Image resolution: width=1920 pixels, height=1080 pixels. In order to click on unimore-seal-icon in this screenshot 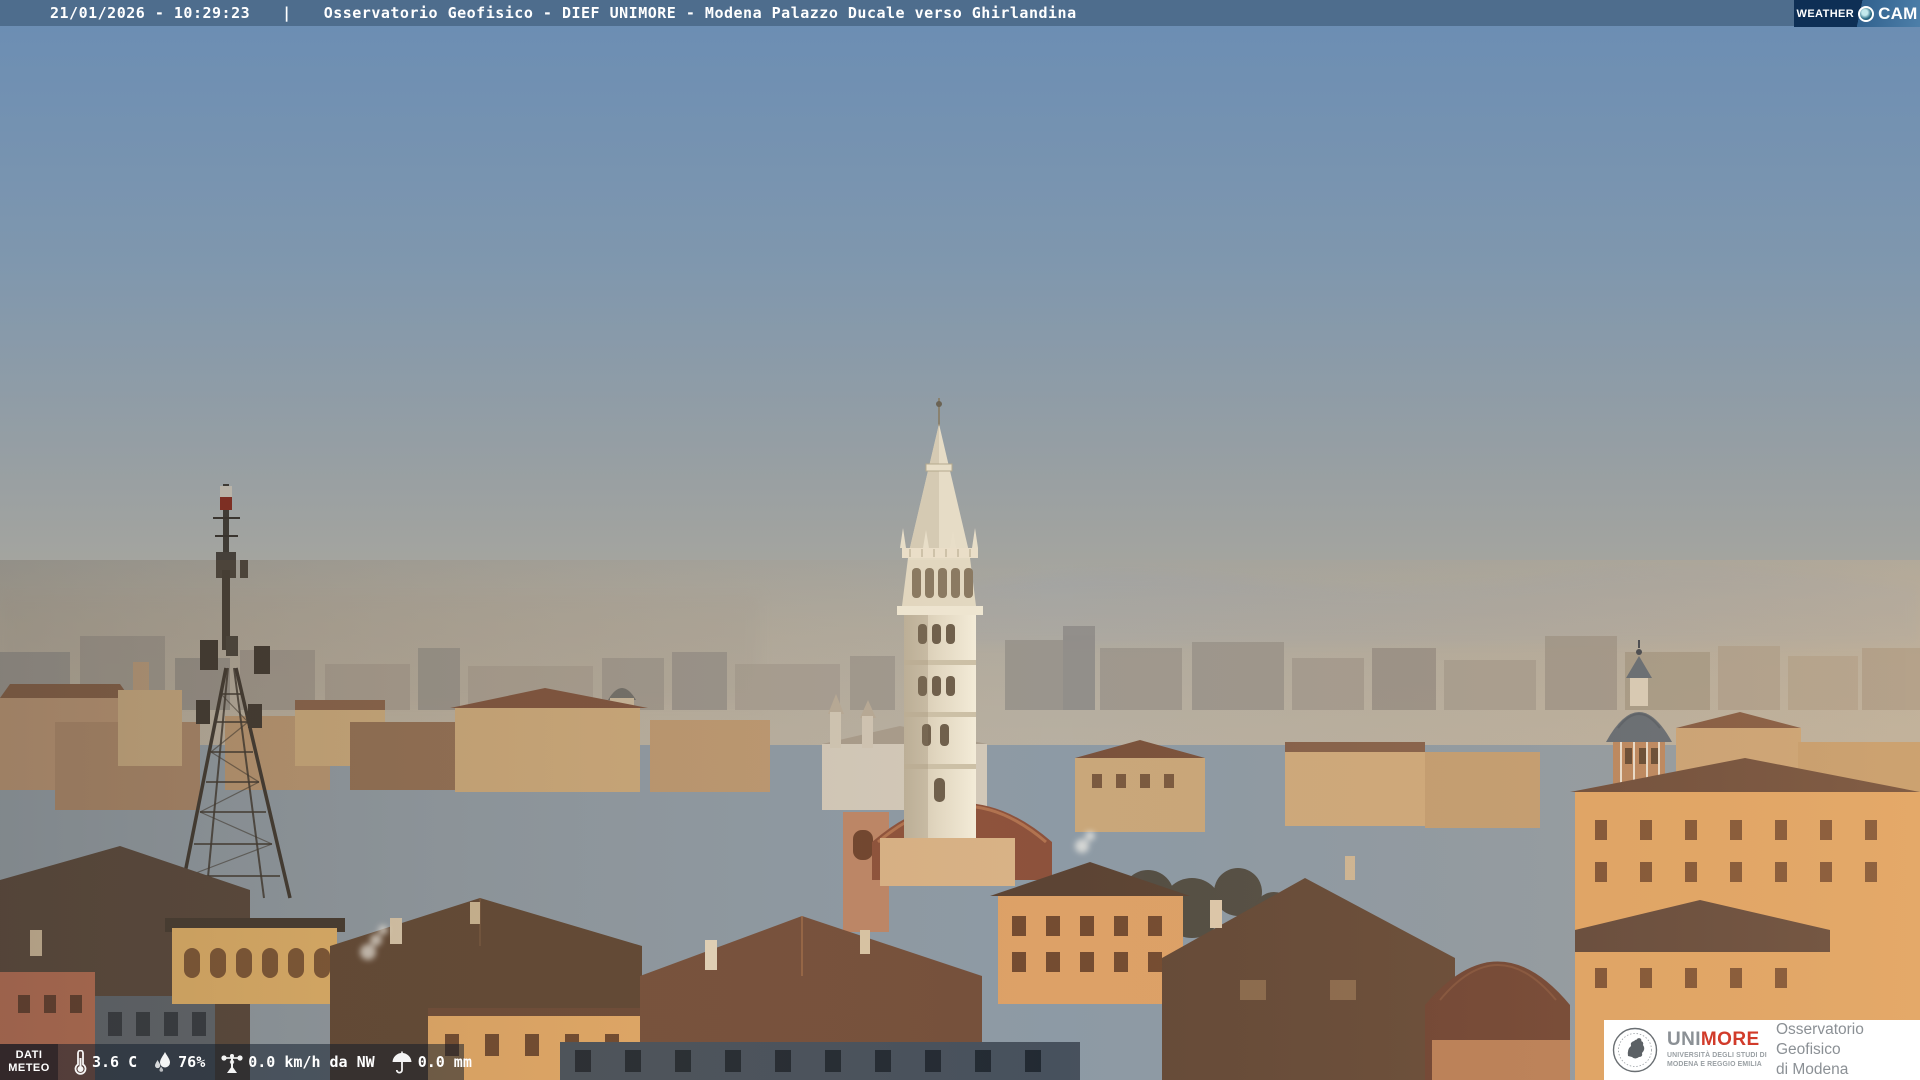, I will do `click(1635, 1050)`.